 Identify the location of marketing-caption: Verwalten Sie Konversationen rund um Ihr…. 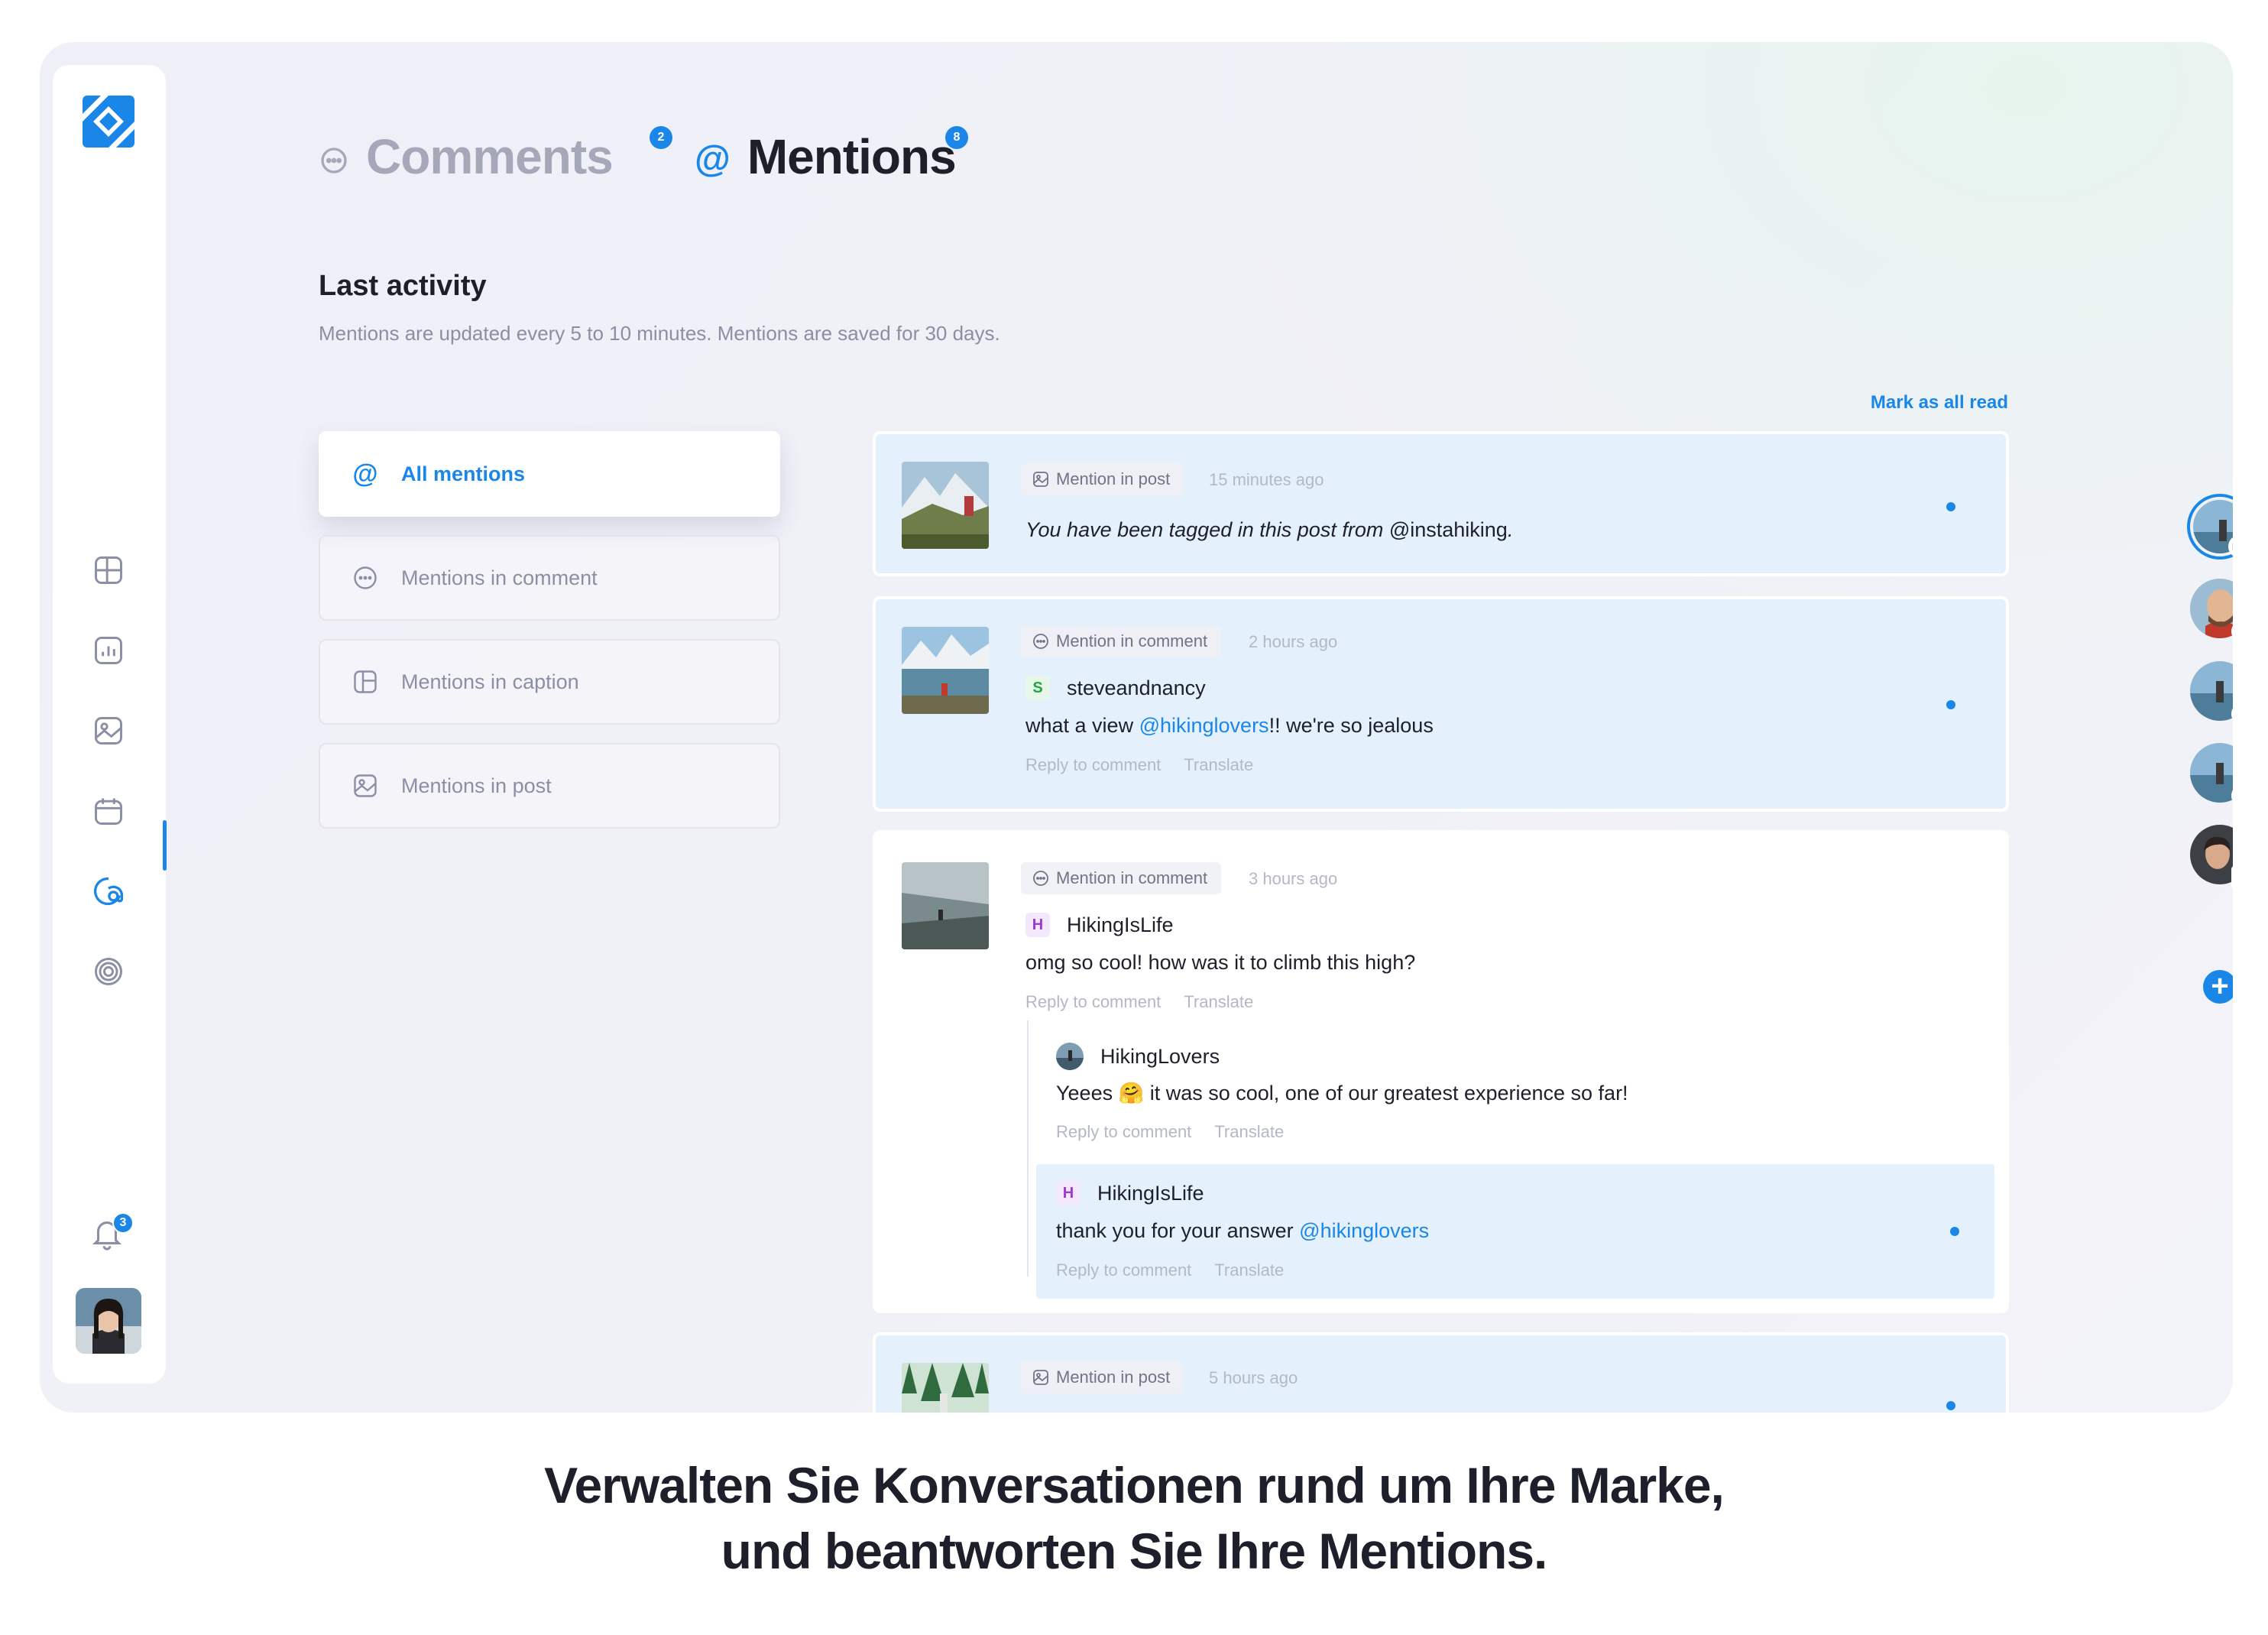
(1134, 1518).